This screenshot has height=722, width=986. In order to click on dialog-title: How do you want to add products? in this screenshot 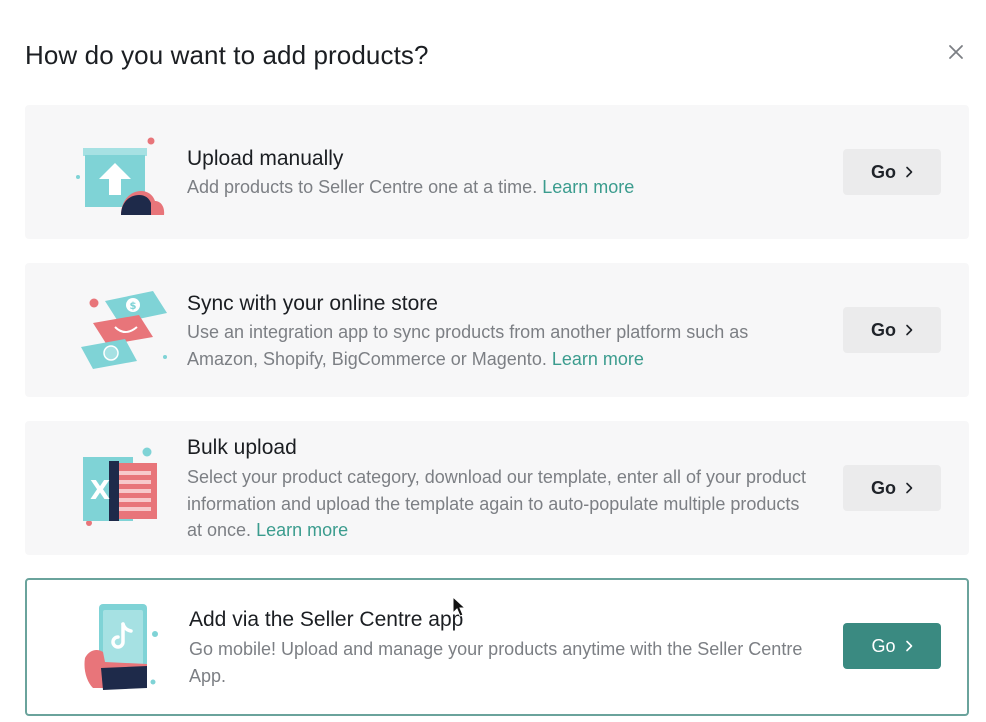, I will do `click(227, 55)`.